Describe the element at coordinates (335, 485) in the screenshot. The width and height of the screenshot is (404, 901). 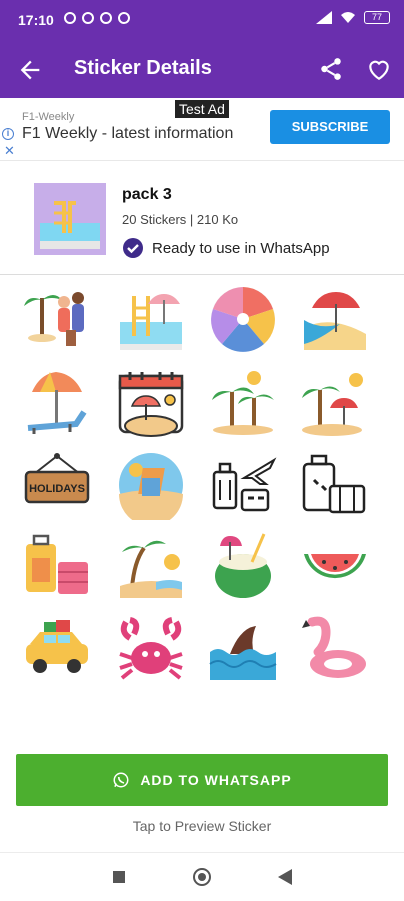
I see `suitcases-icon` at that location.